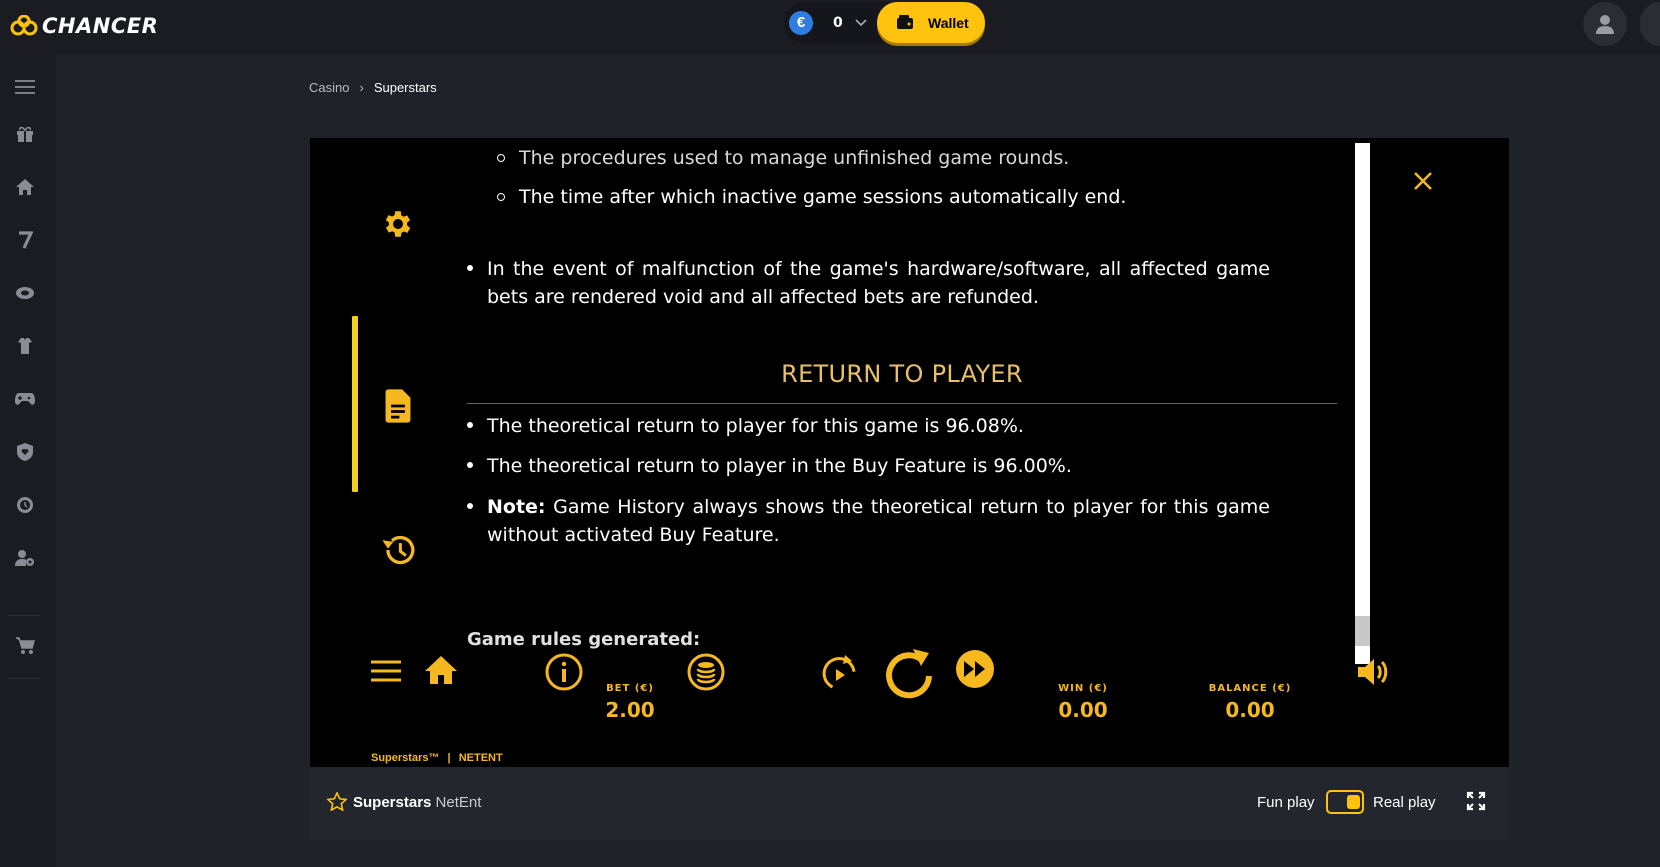  What do you see at coordinates (902, 374) in the screenshot?
I see `section-title: RETURN TO PLAYER` at bounding box center [902, 374].